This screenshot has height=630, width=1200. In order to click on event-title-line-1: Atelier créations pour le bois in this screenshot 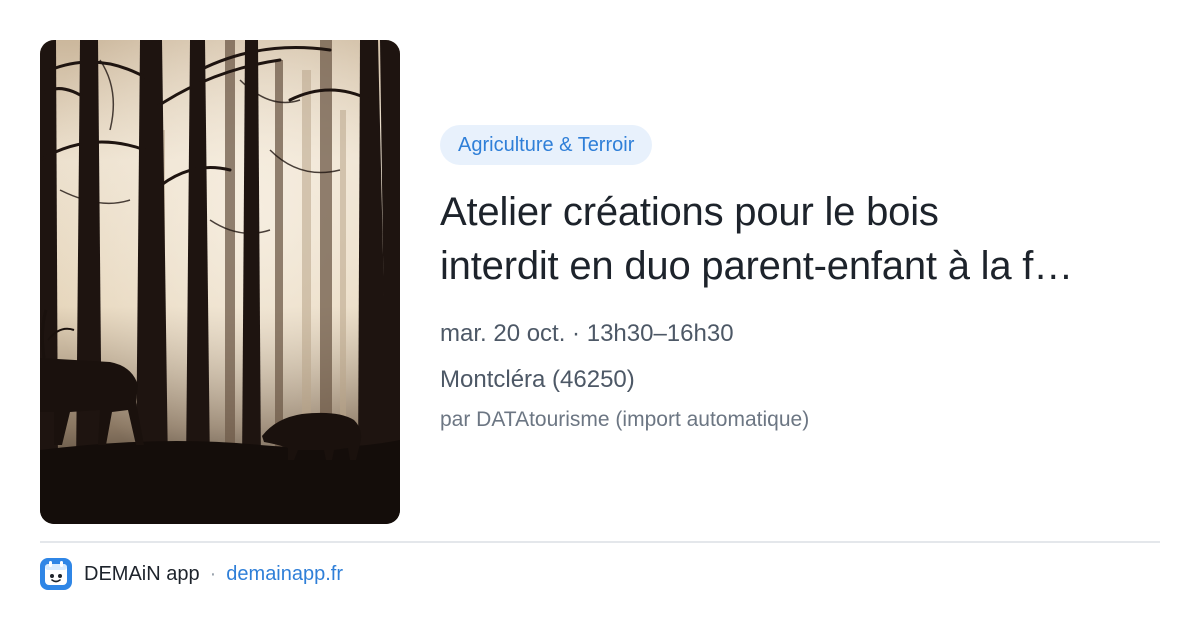, I will do `click(689, 212)`.